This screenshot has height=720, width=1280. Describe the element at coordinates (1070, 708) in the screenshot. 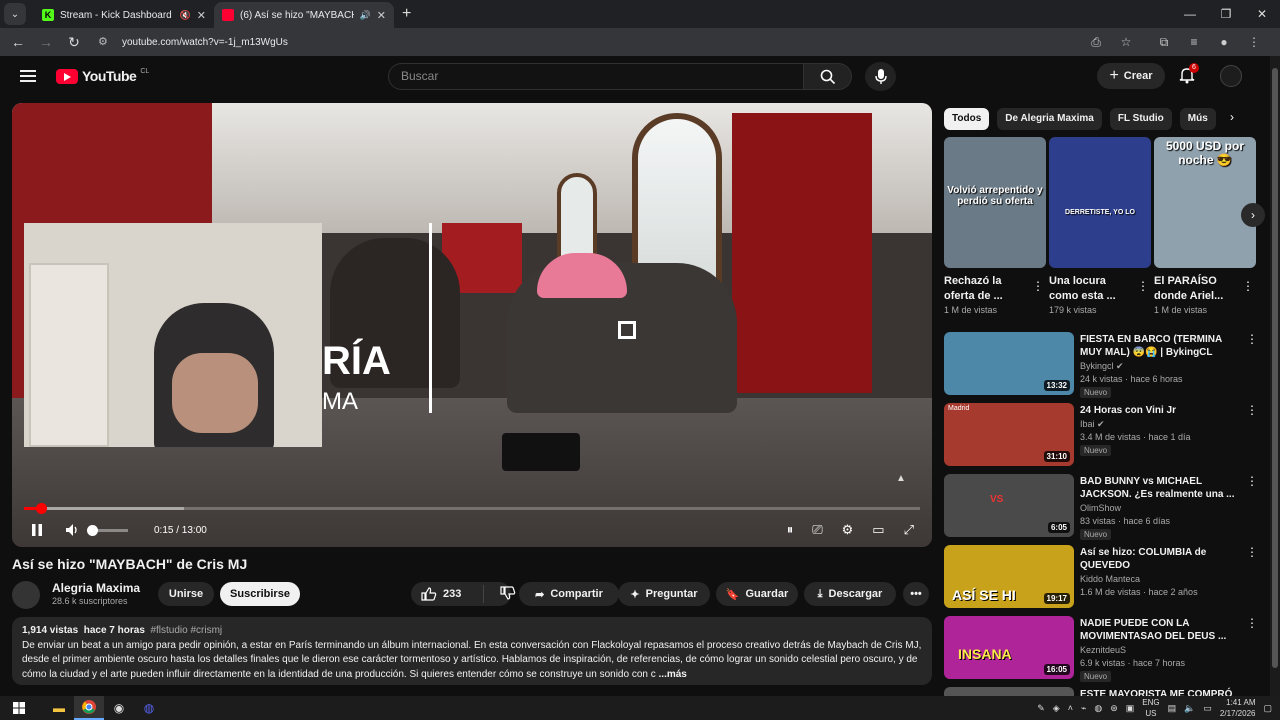

I see `tray-chevron-icon: ˄` at that location.